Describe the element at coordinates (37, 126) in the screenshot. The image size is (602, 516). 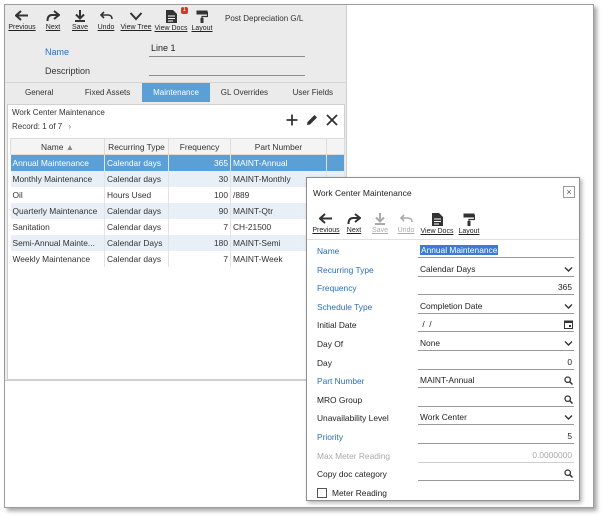
I see `record-counter-text: Record: 1 of 7` at that location.